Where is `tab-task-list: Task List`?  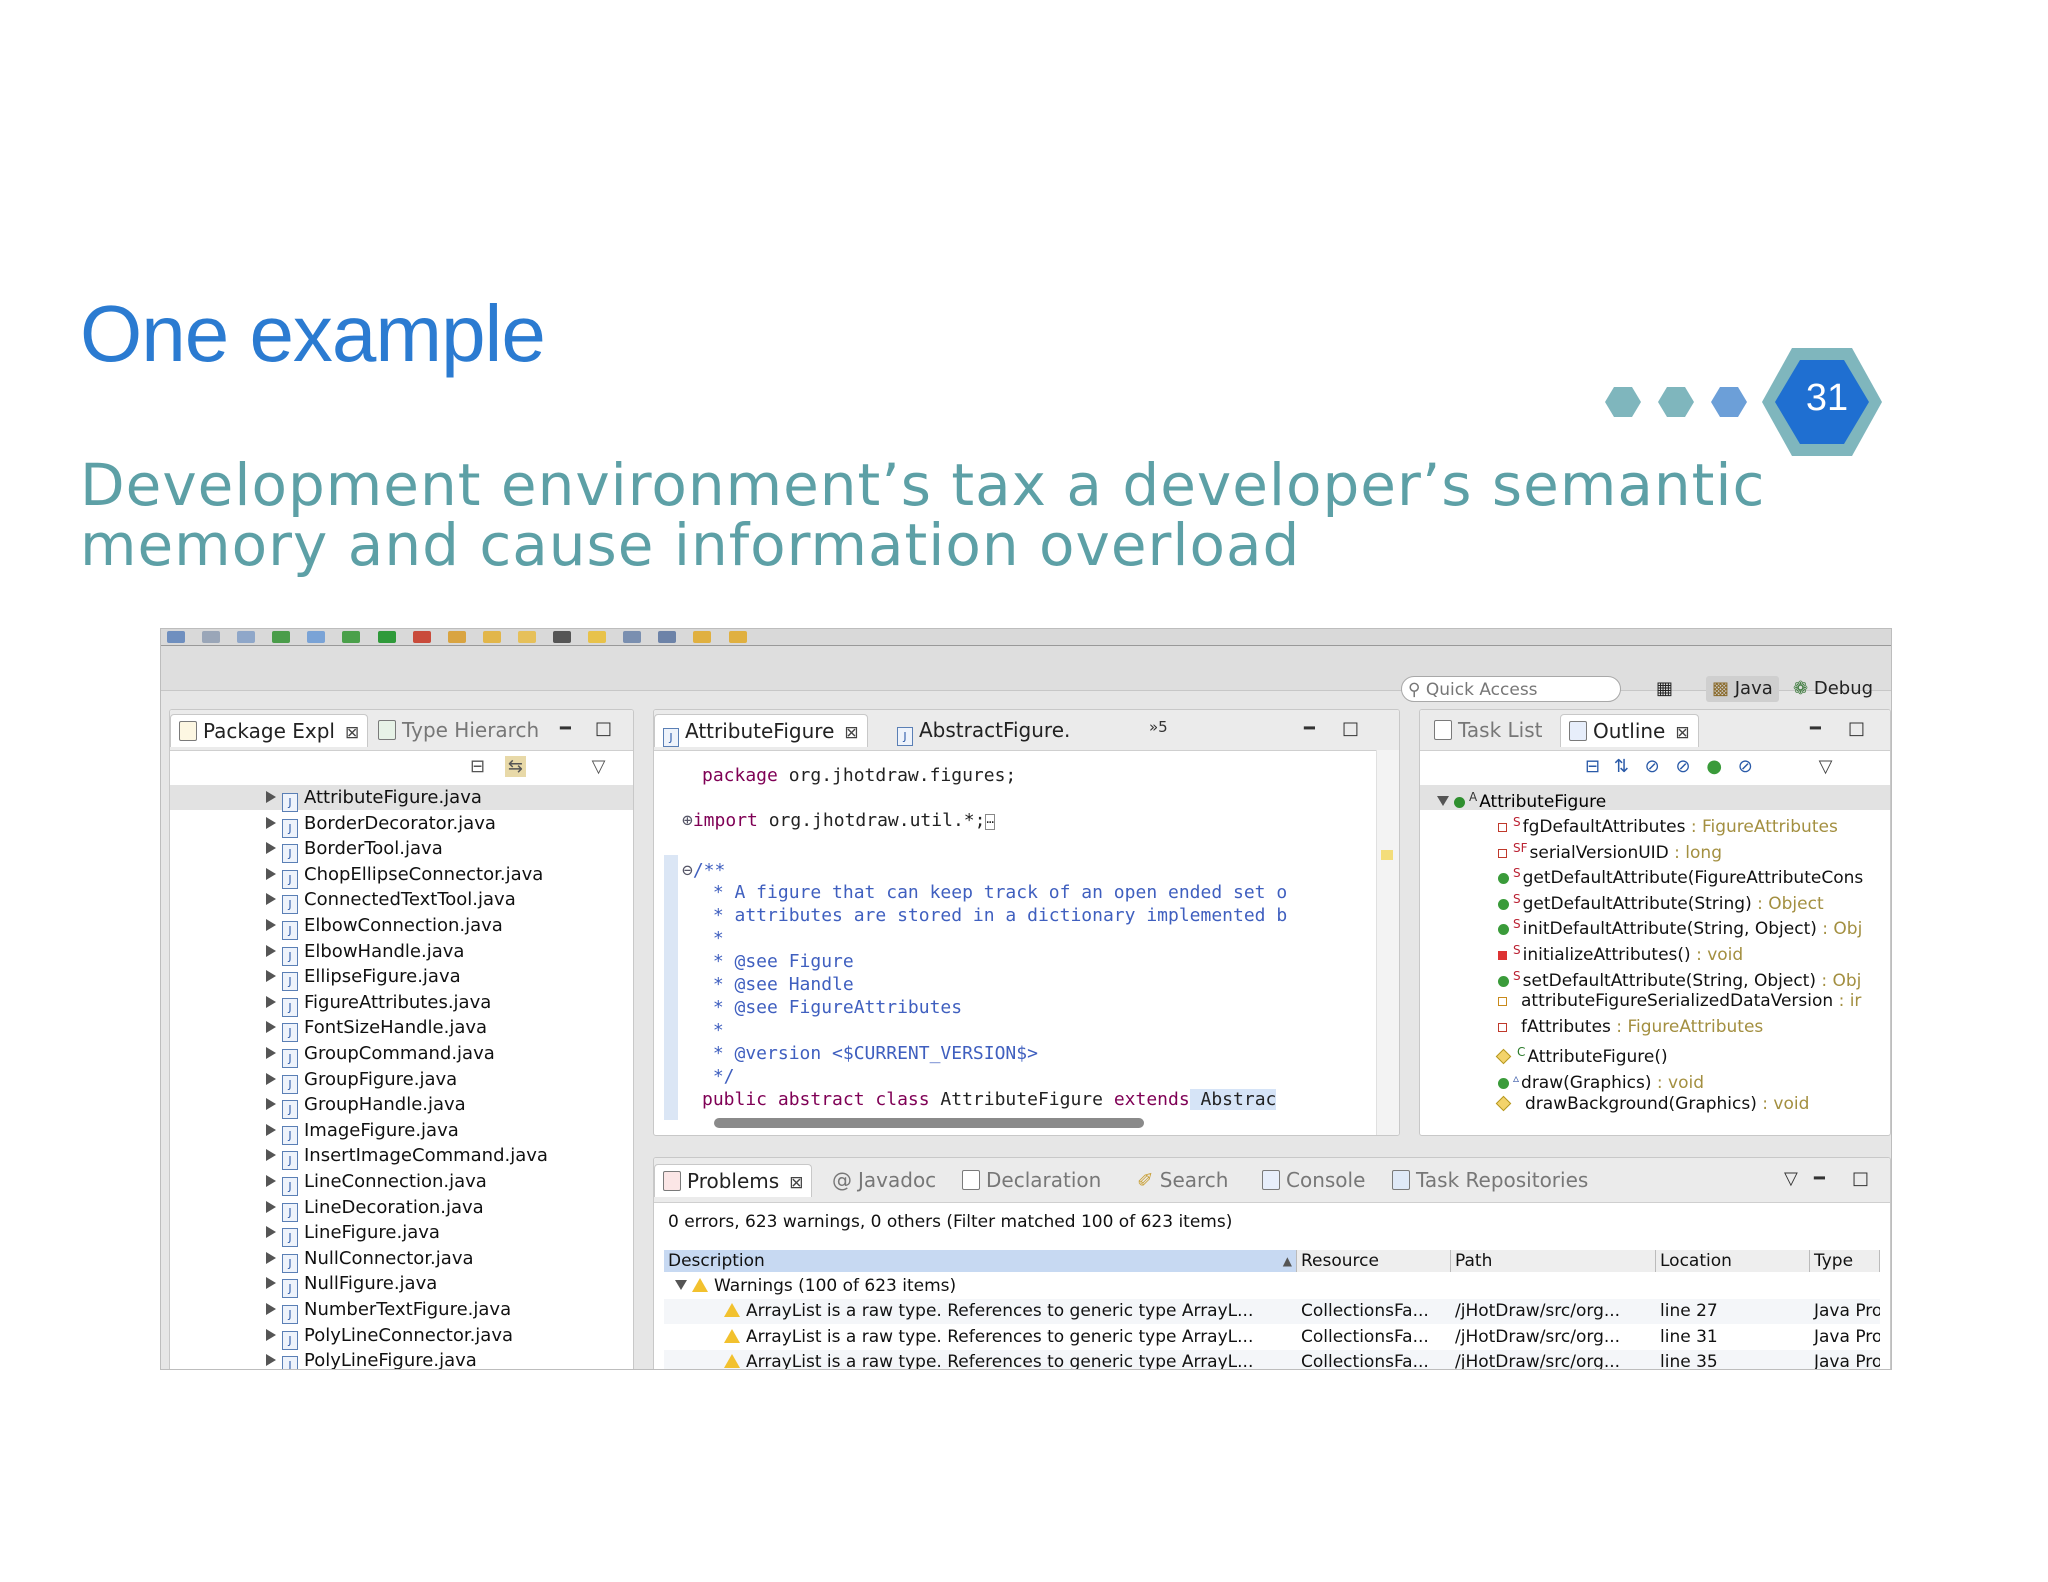 tab-task-list: Task List is located at coordinates (1488, 730).